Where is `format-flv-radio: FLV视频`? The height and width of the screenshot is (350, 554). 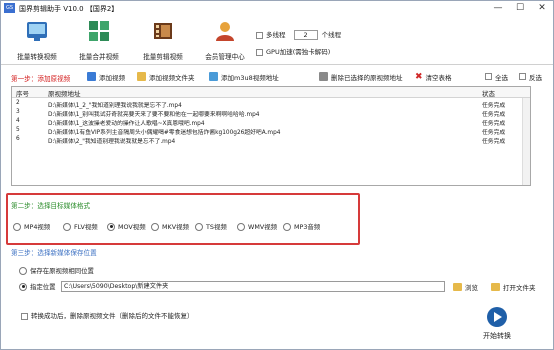
format-flv-radio: FLV视频 is located at coordinates (80, 226).